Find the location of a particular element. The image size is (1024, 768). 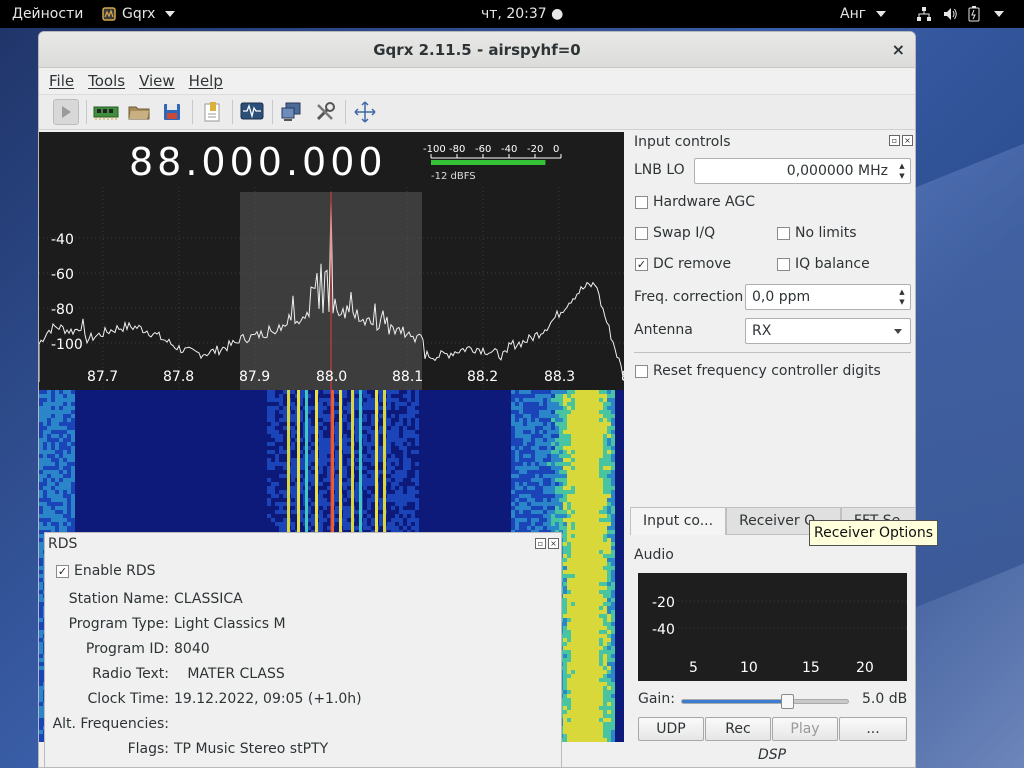

menu-help: Help is located at coordinates (206, 81).